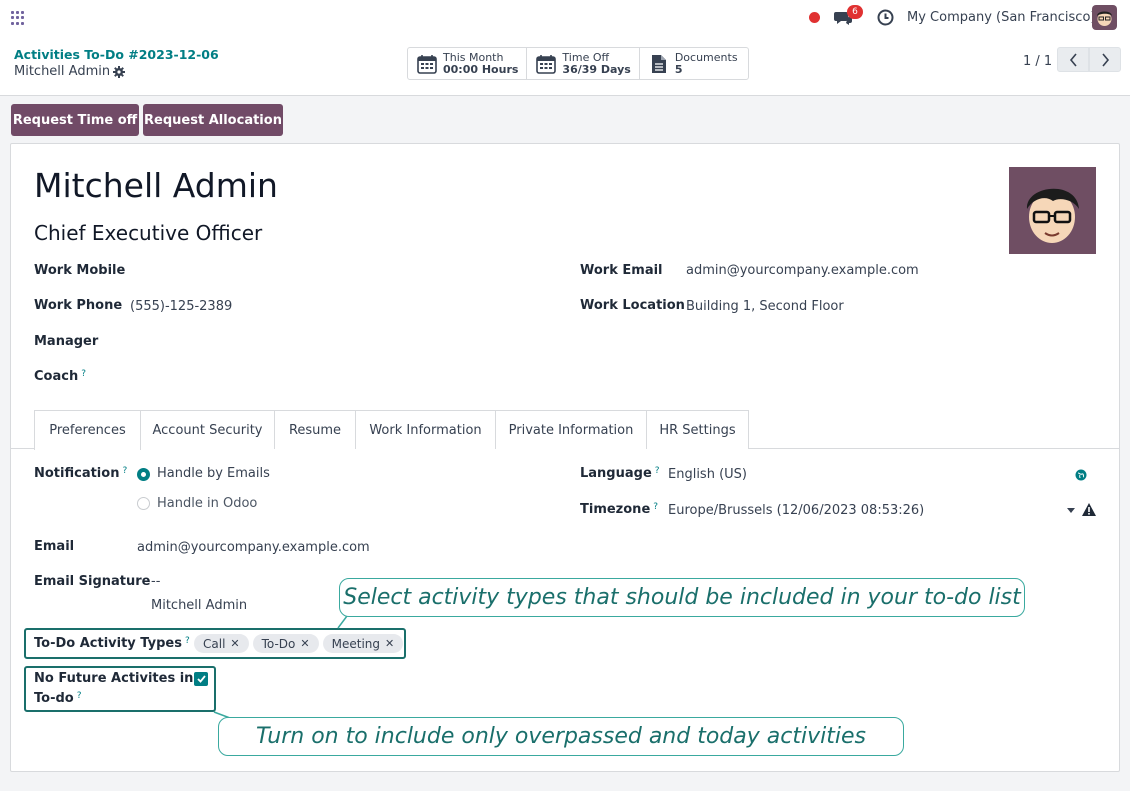 Image resolution: width=1130 pixels, height=791 pixels. I want to click on no-future-label-line2: To-do, so click(54, 698).